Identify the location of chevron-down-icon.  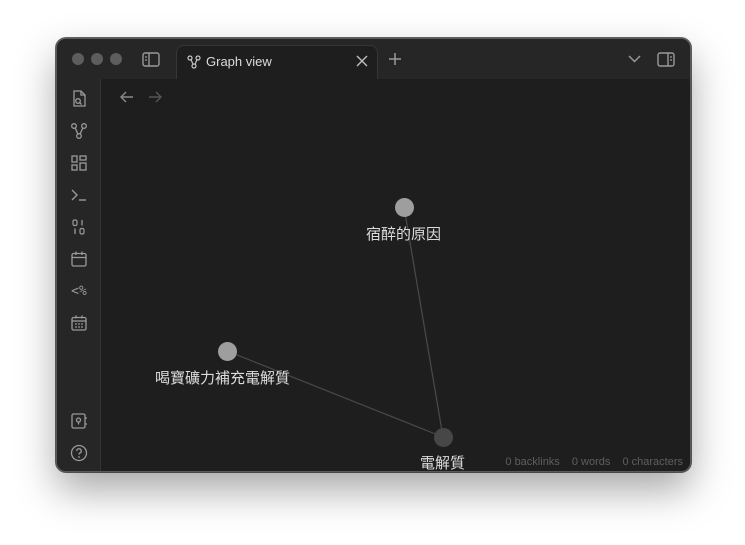
(634, 59).